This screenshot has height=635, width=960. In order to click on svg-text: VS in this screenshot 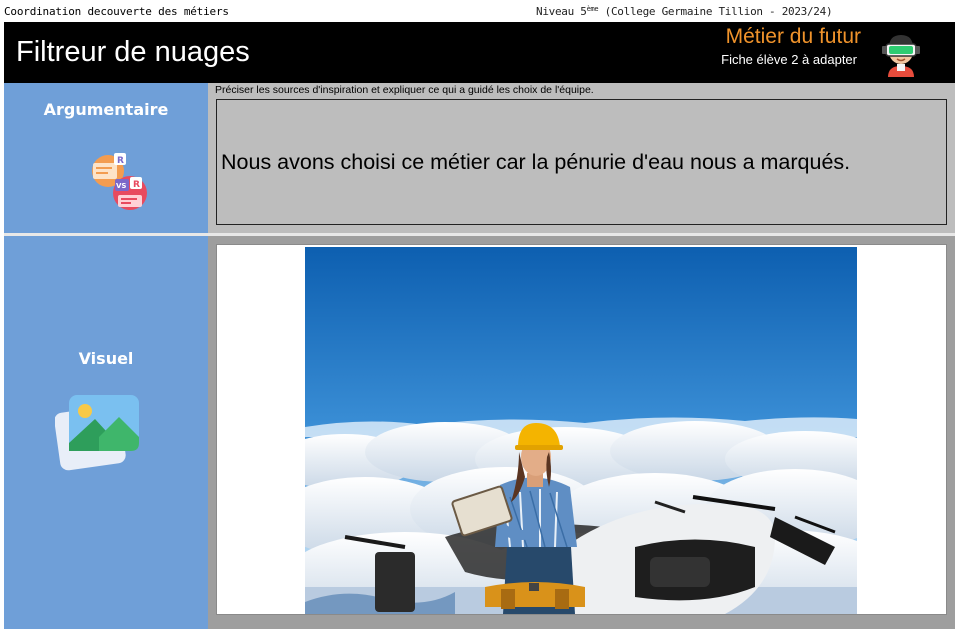, I will do `click(121, 186)`.